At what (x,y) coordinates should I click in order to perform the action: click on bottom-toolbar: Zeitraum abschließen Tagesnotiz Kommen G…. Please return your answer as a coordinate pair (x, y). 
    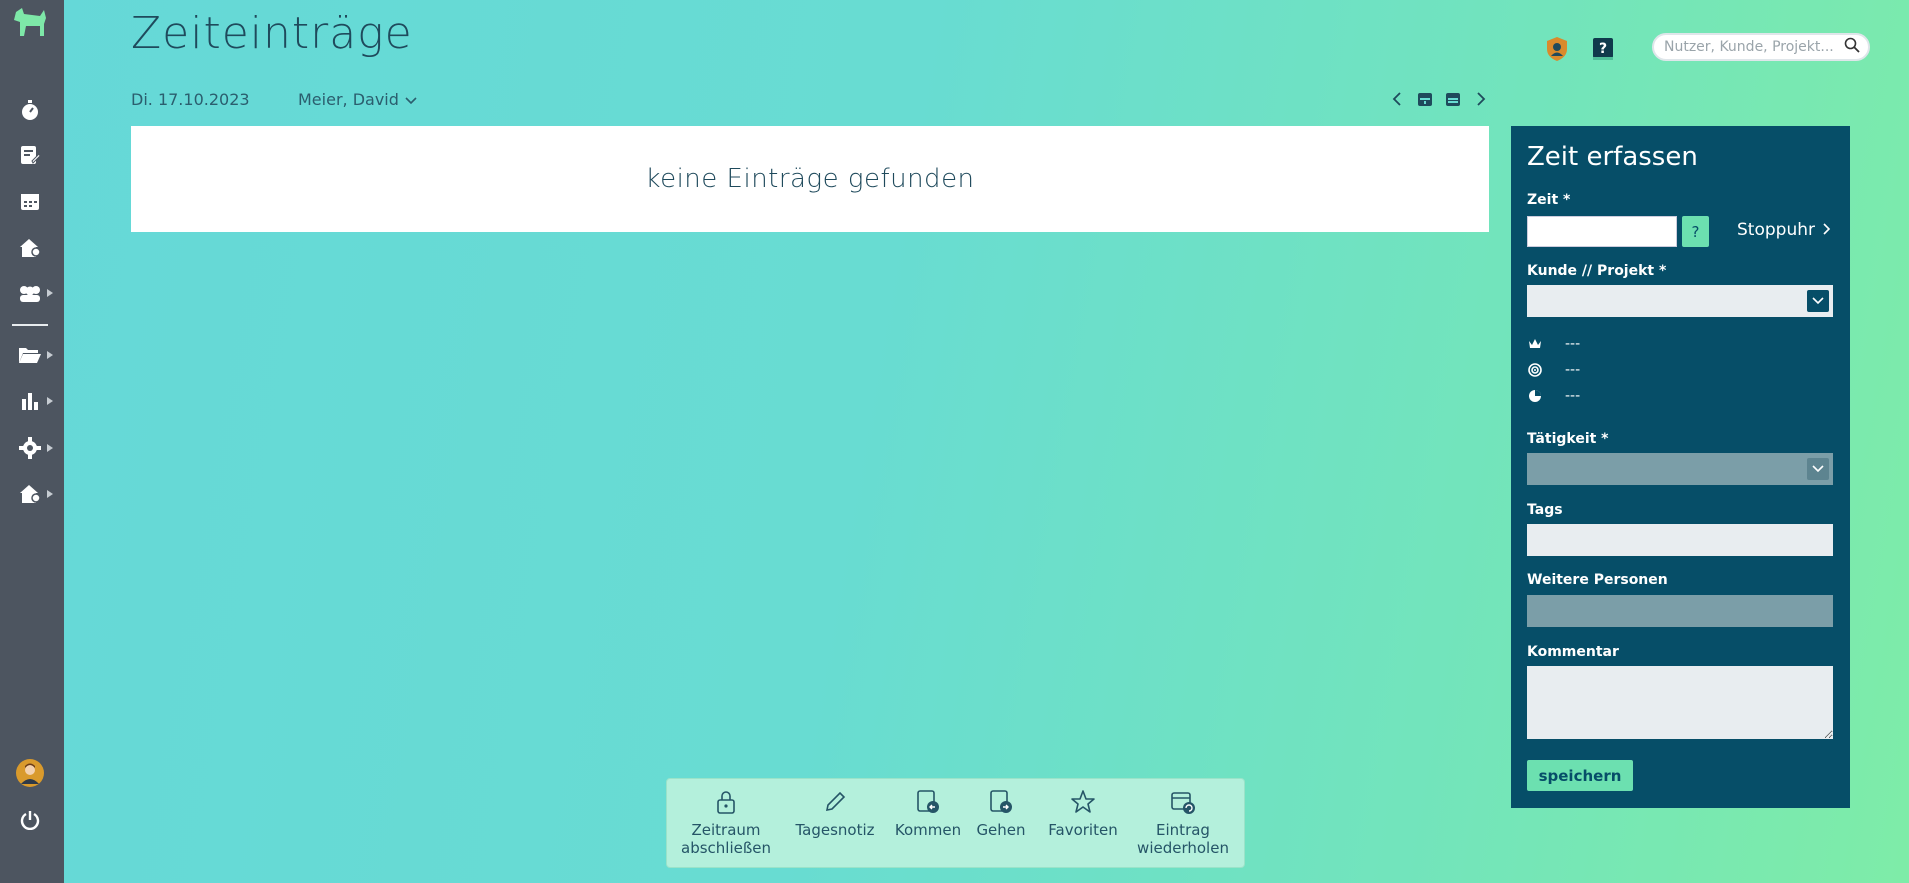
    Looking at the image, I should click on (955, 823).